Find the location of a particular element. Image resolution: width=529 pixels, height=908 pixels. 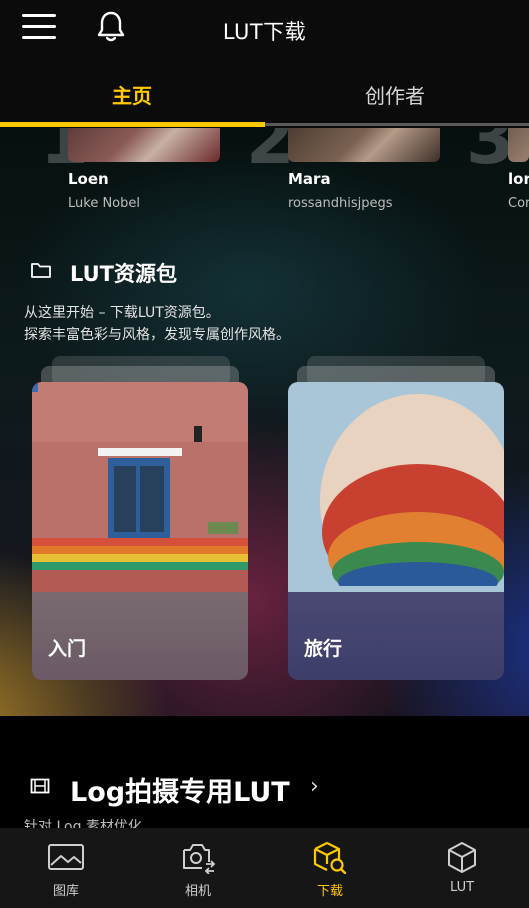

lut-pack-card-travel: 旅行 is located at coordinates (396, 531).